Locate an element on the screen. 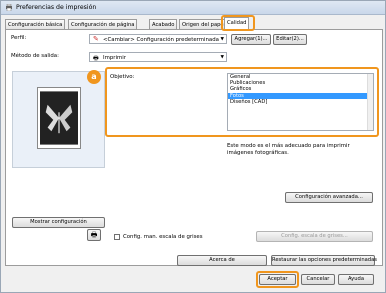  window-title: Preferencias de impresión is located at coordinates (56, 7).